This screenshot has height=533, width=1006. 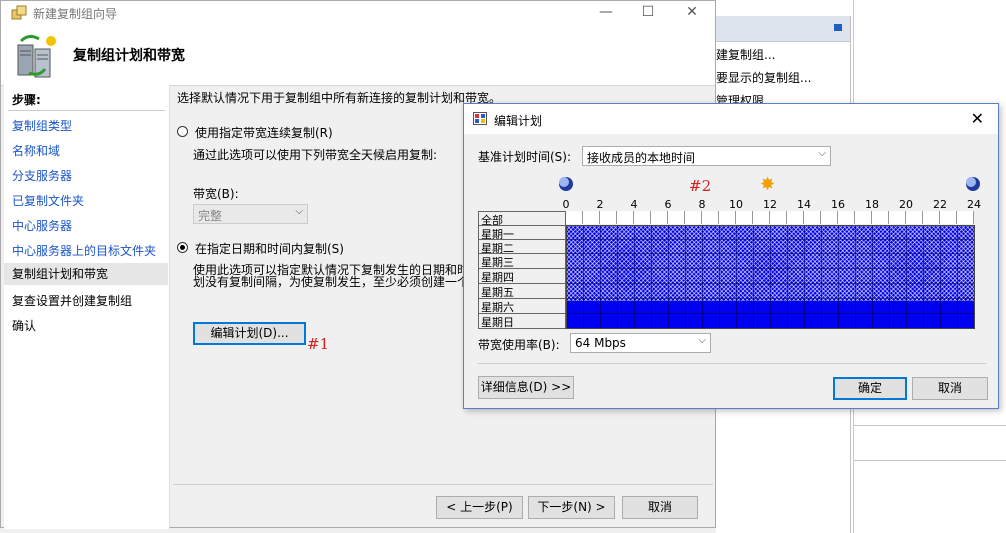 What do you see at coordinates (606, 13) in the screenshot?
I see `minimize-button: —` at bounding box center [606, 13].